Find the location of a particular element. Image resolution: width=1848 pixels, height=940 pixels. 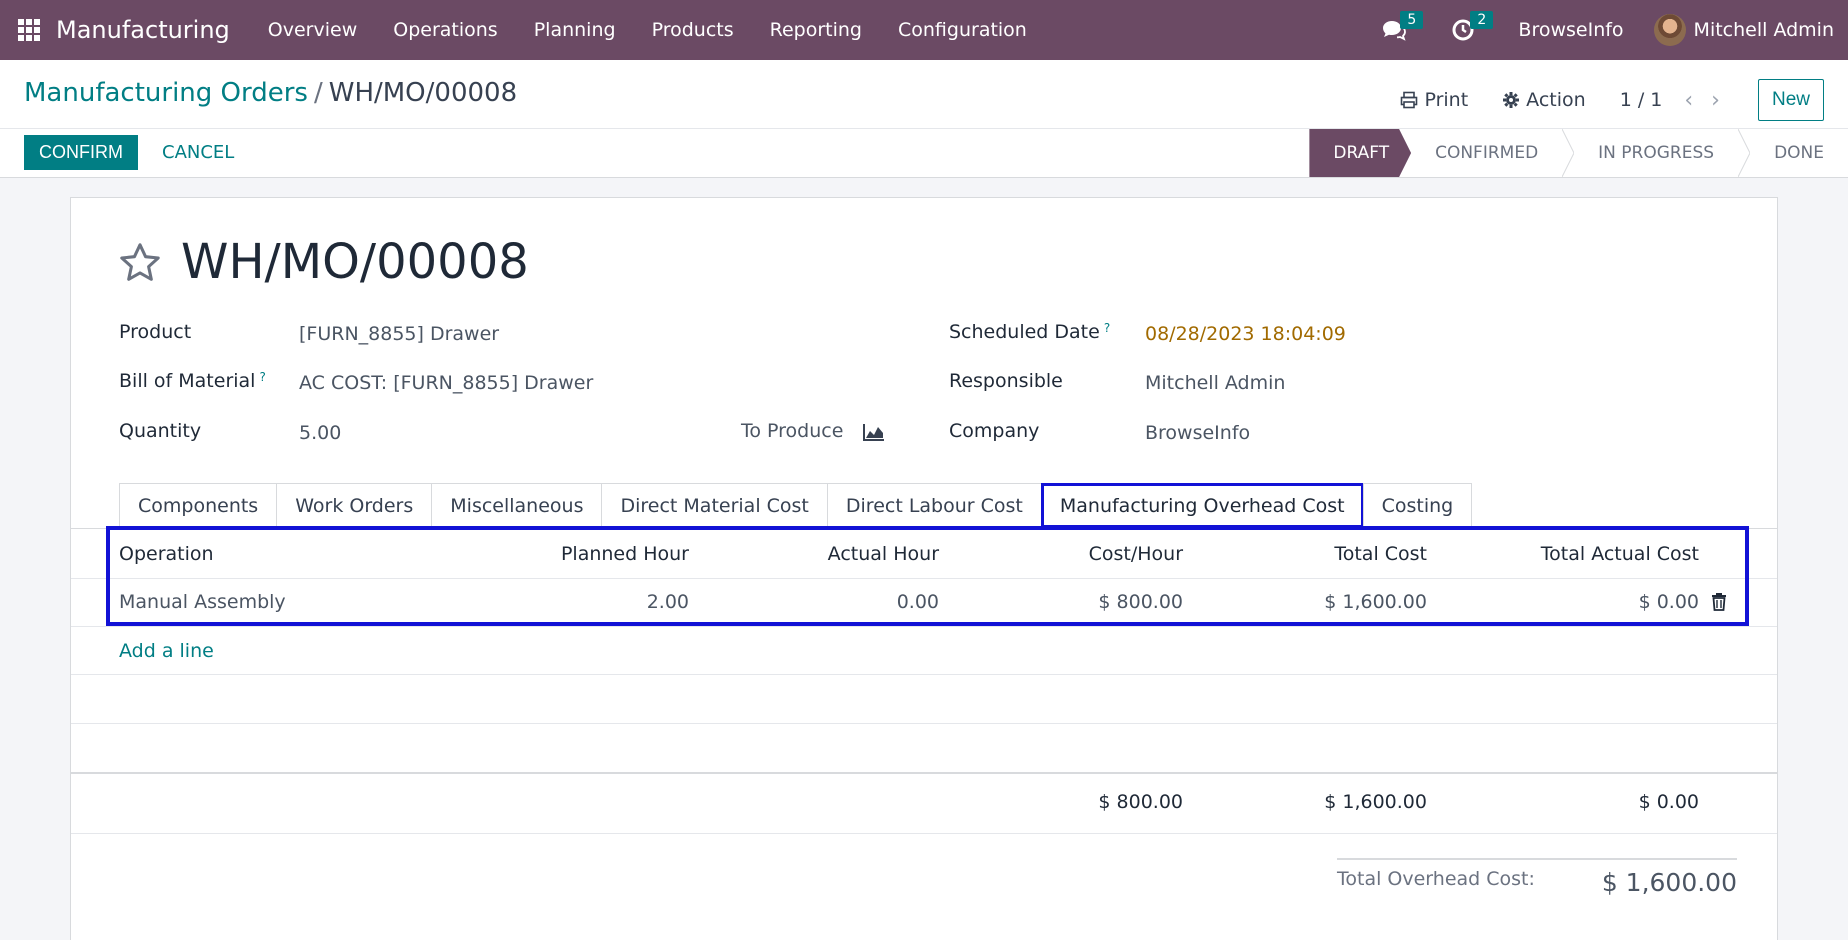

app-grid-icon is located at coordinates (29, 30).